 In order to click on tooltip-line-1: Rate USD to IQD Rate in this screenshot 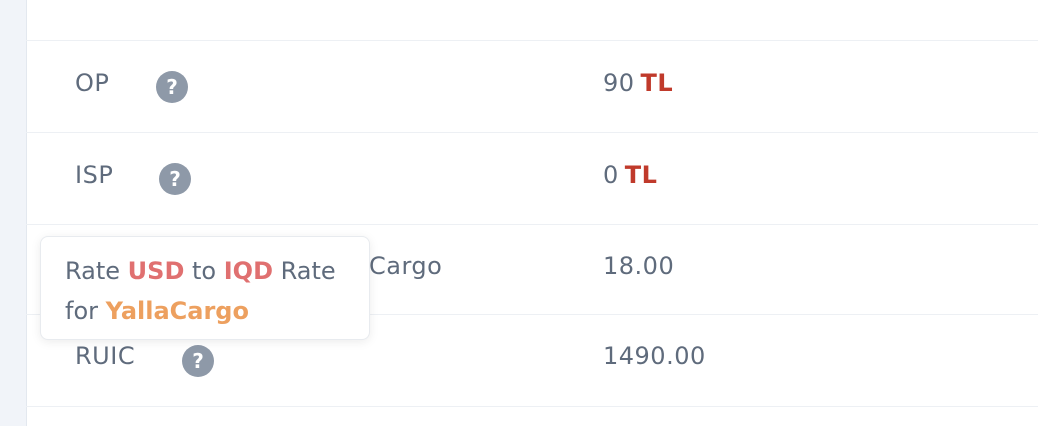, I will do `click(207, 271)`.